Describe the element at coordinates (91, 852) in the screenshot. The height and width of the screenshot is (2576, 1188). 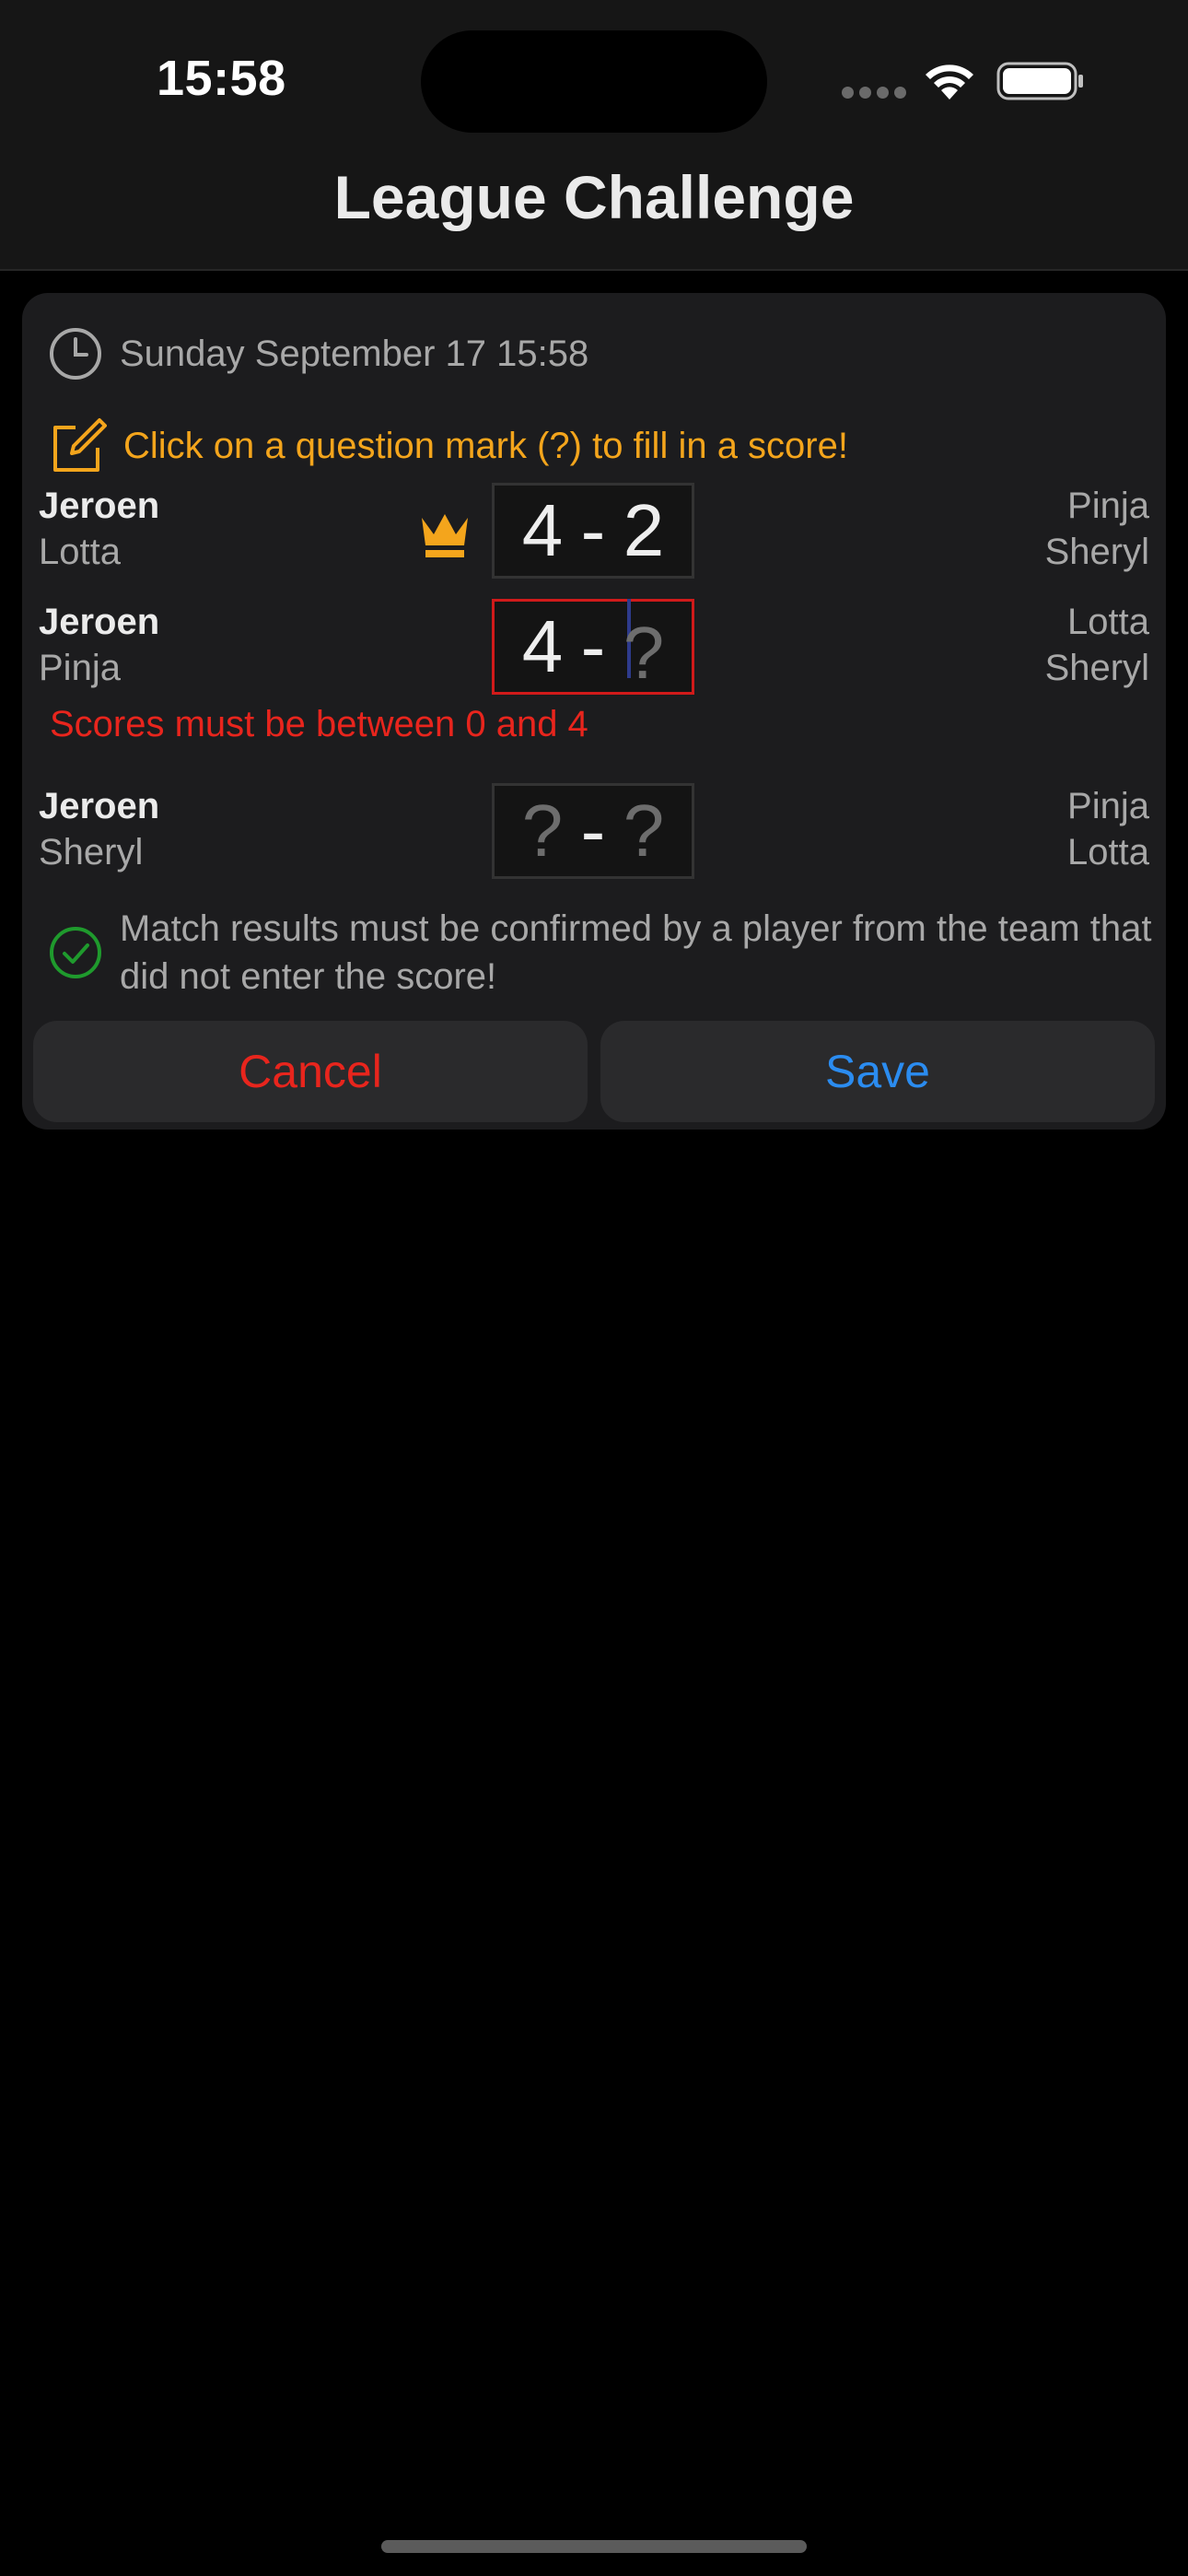
I see `home-player-2: Sheryl` at that location.